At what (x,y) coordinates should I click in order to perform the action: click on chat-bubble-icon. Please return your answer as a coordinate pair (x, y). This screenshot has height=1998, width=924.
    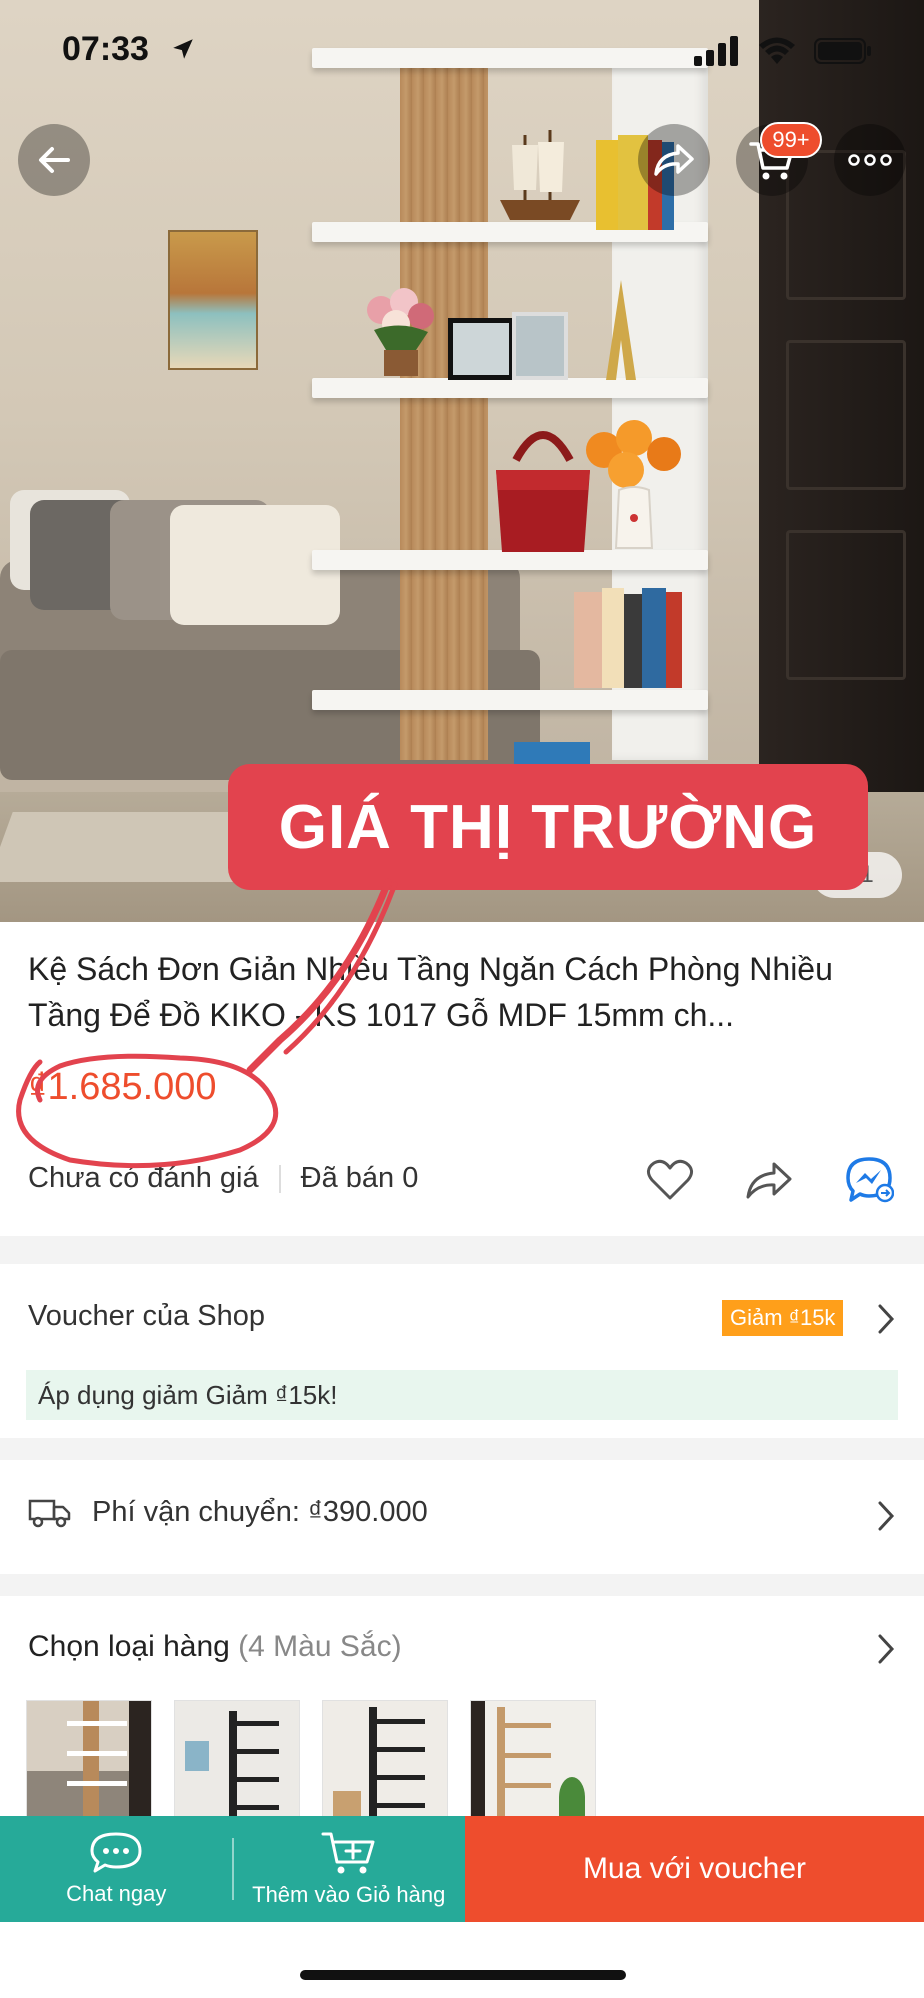
    Looking at the image, I should click on (116, 1852).